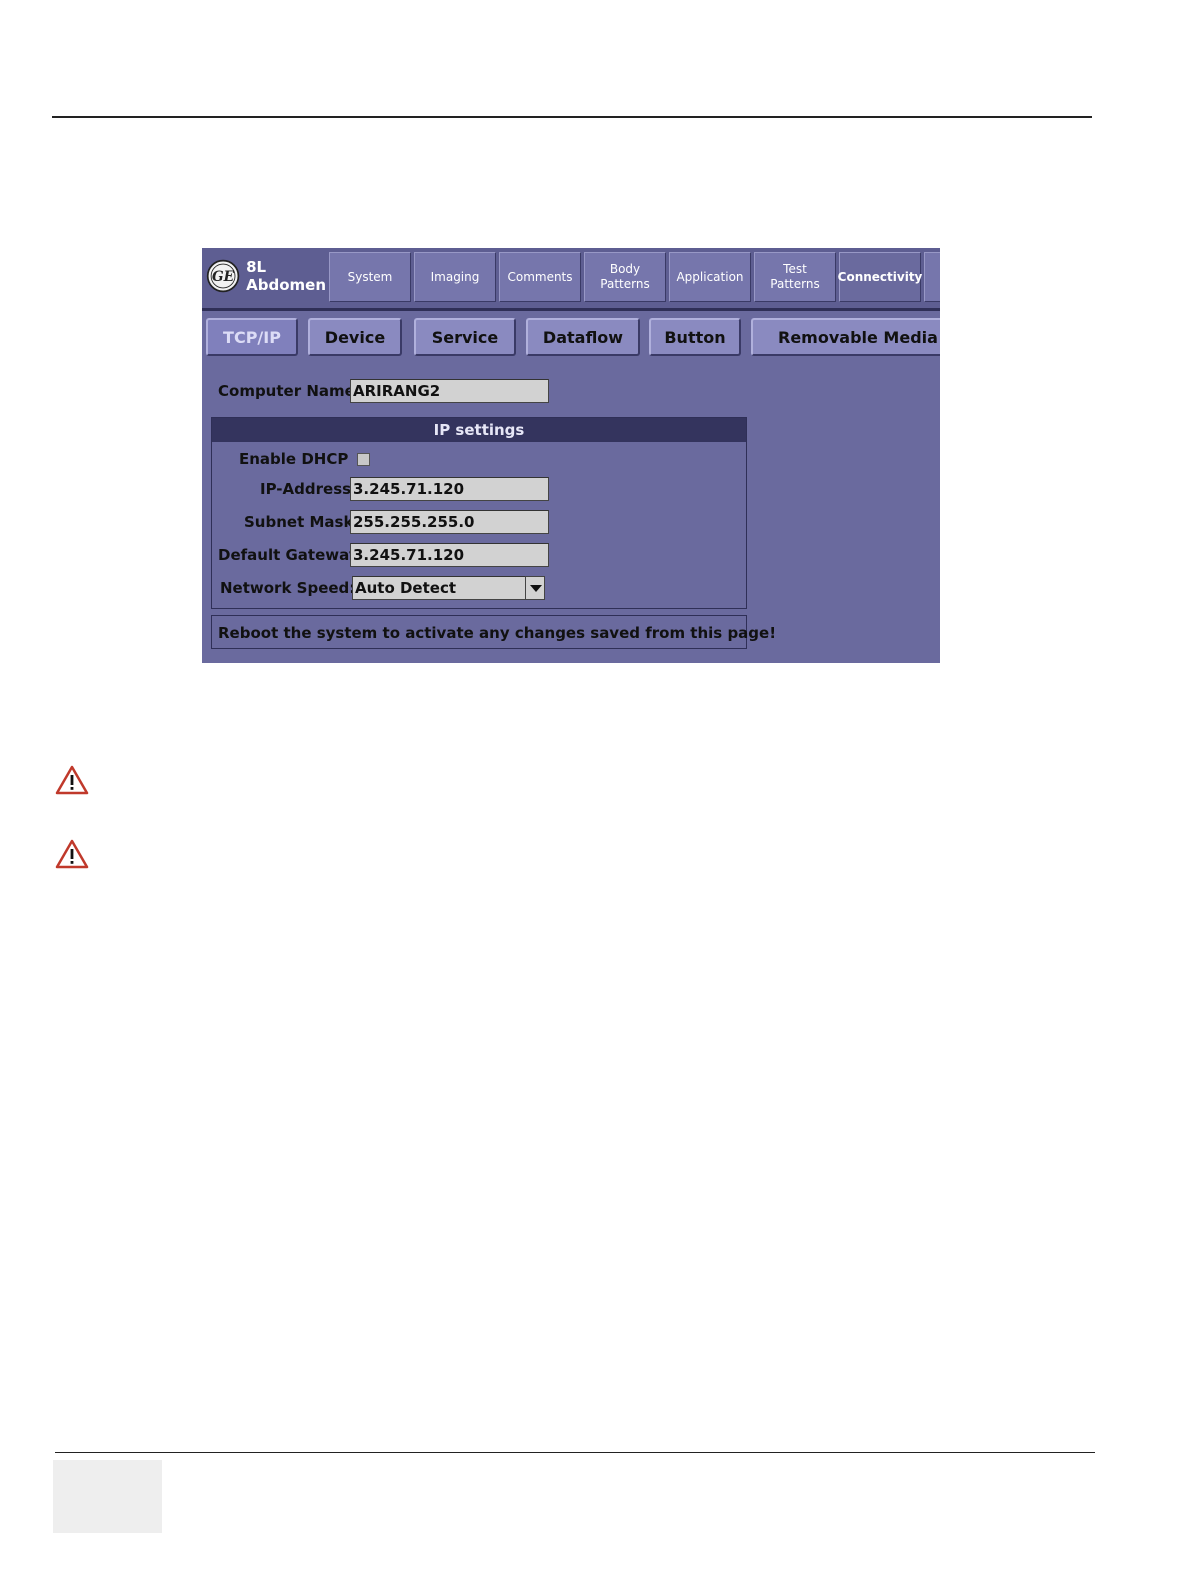  What do you see at coordinates (288, 555) in the screenshot?
I see `default-gateway-label: Default Gateway` at bounding box center [288, 555].